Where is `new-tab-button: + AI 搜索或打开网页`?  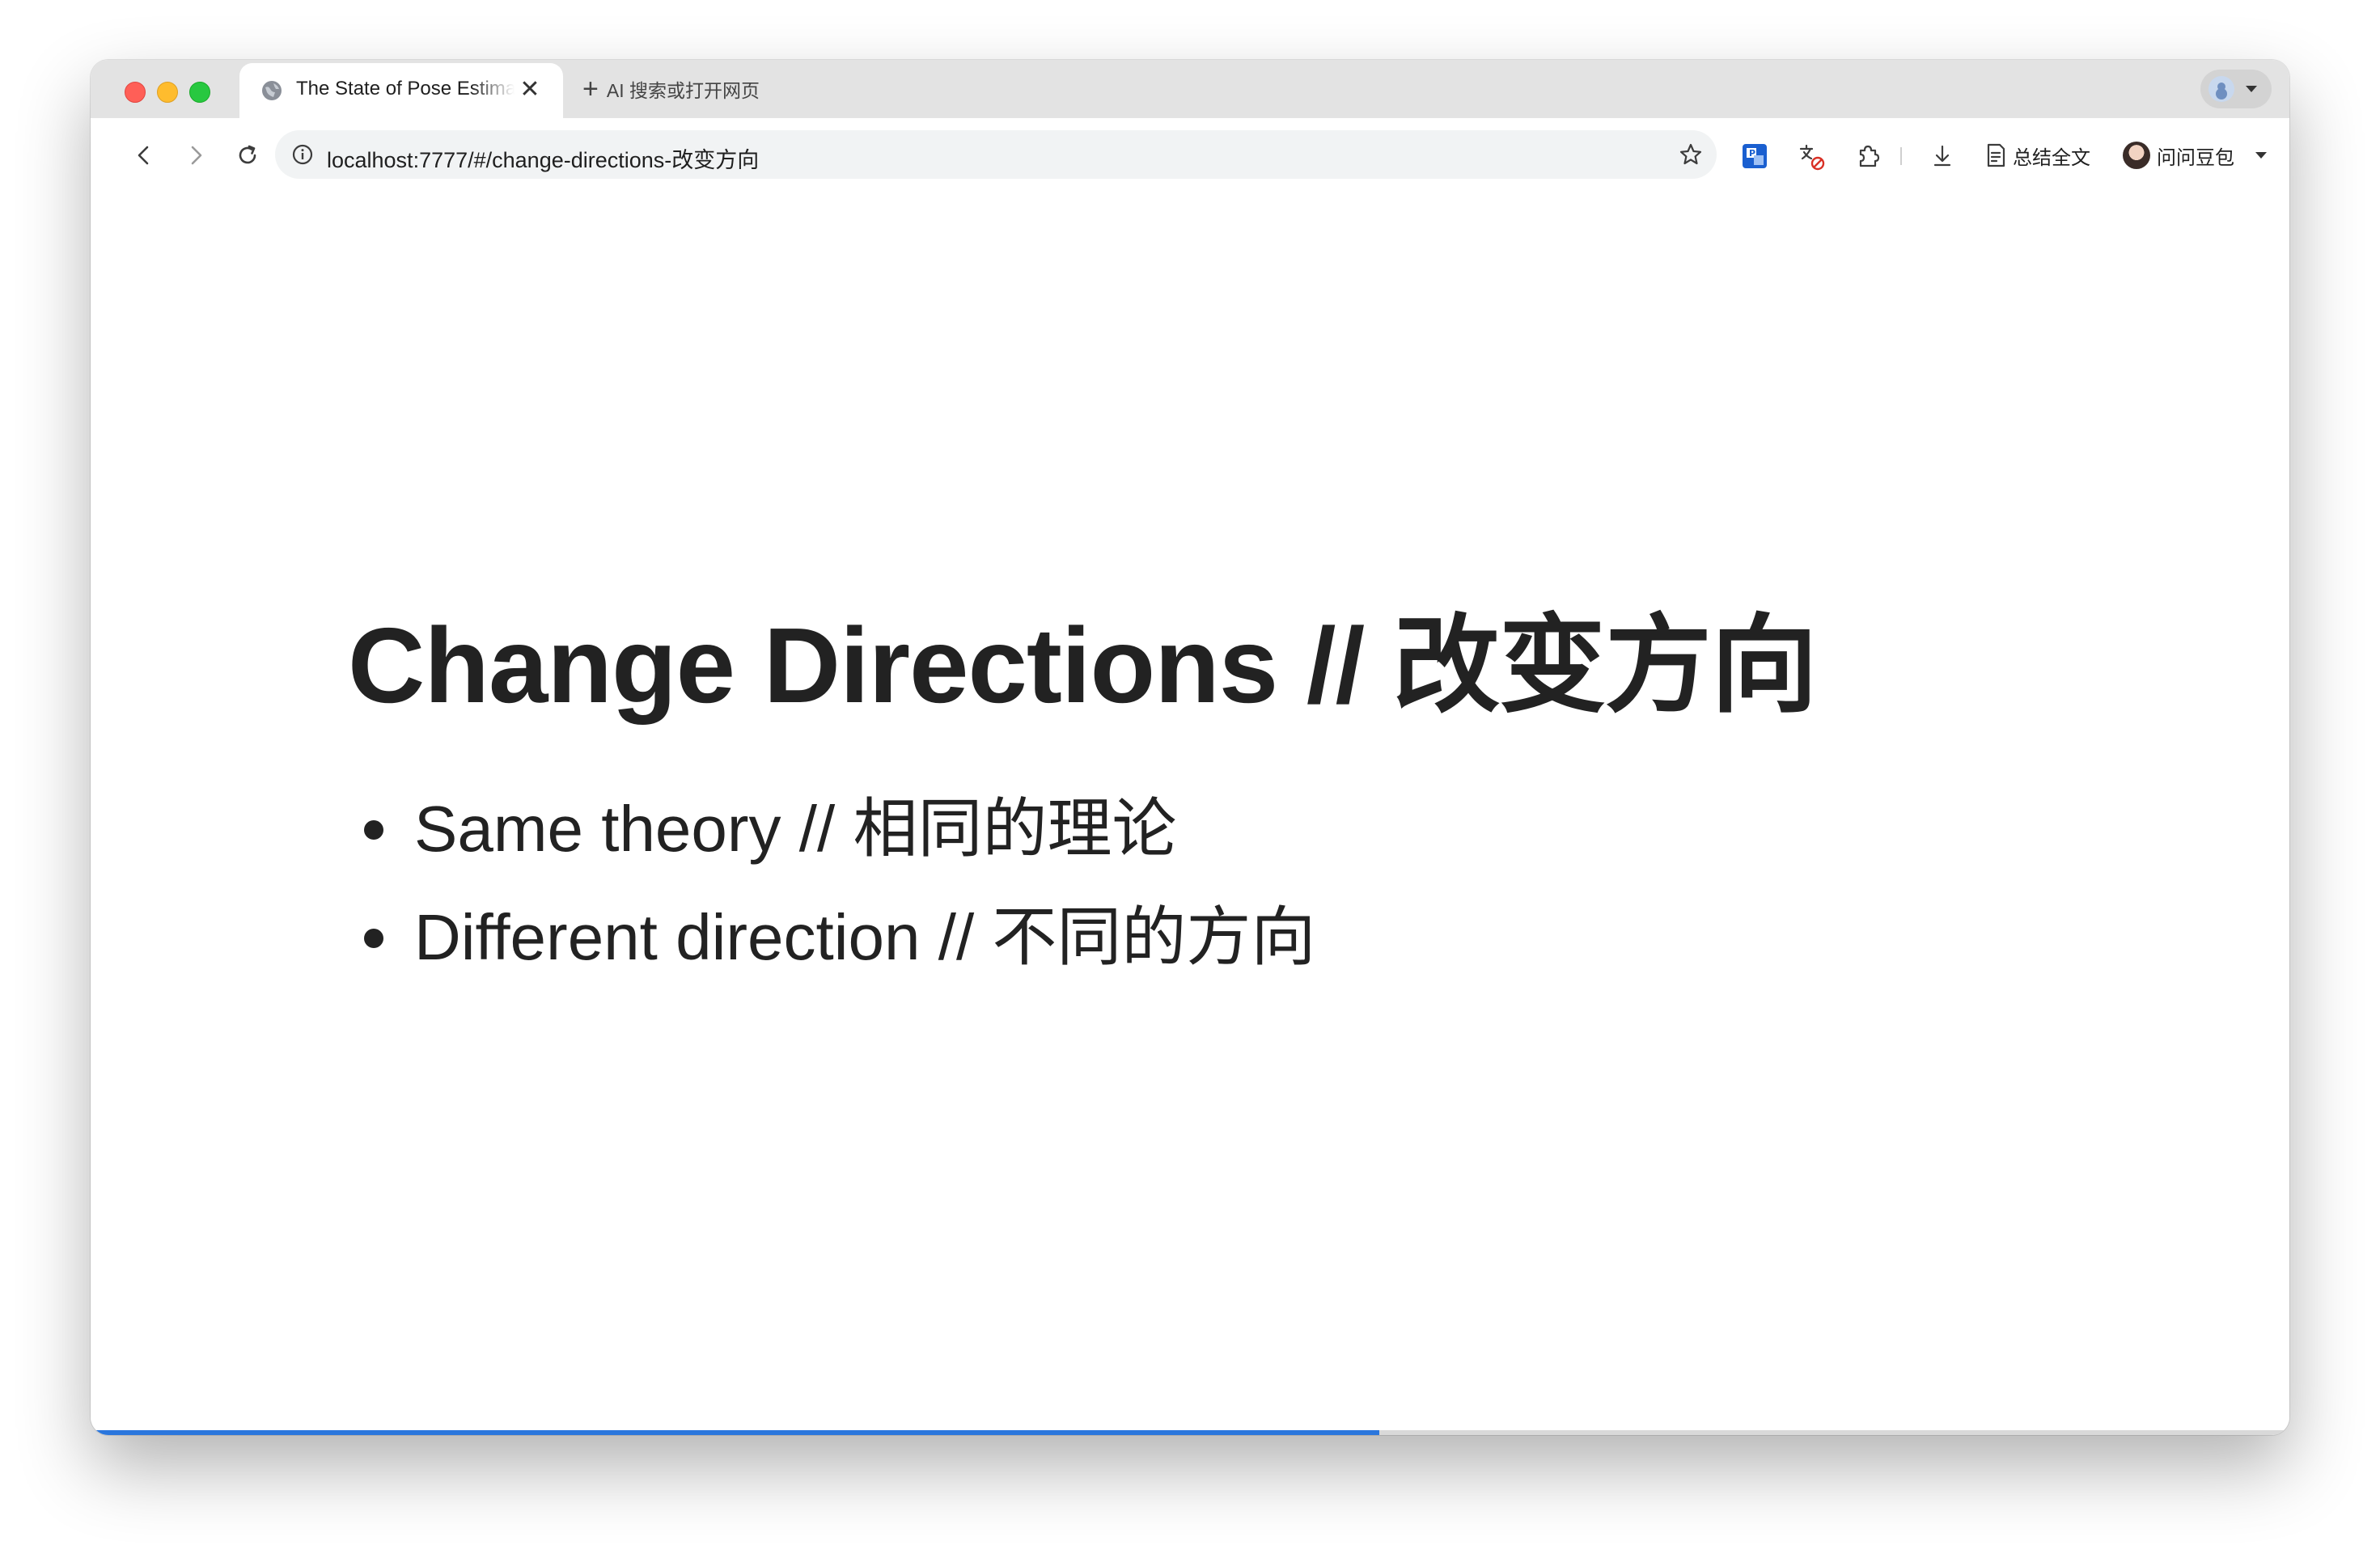
new-tab-button: + AI 搜索或打开网页 is located at coordinates (671, 89).